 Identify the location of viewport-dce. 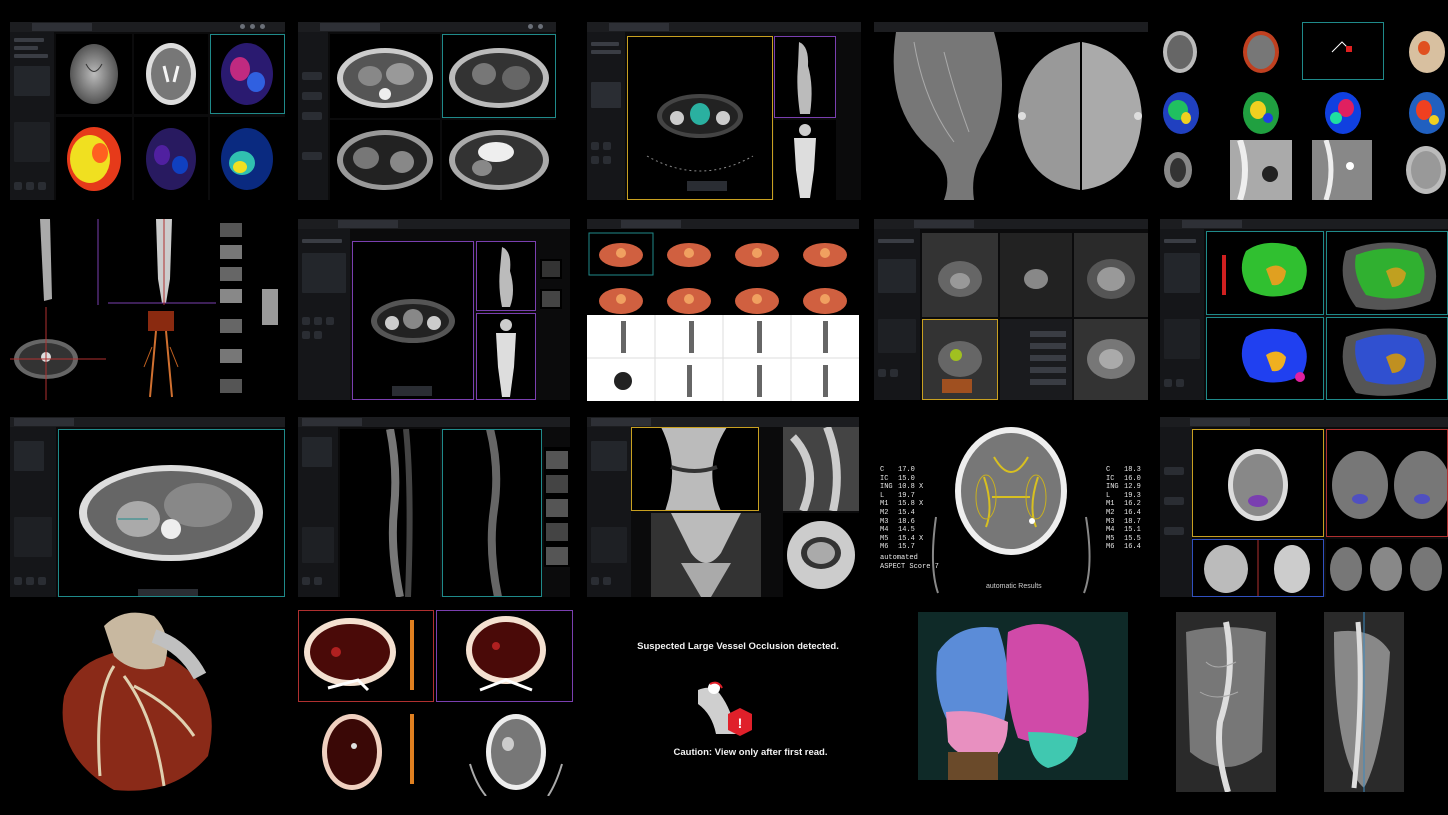
(1111, 359).